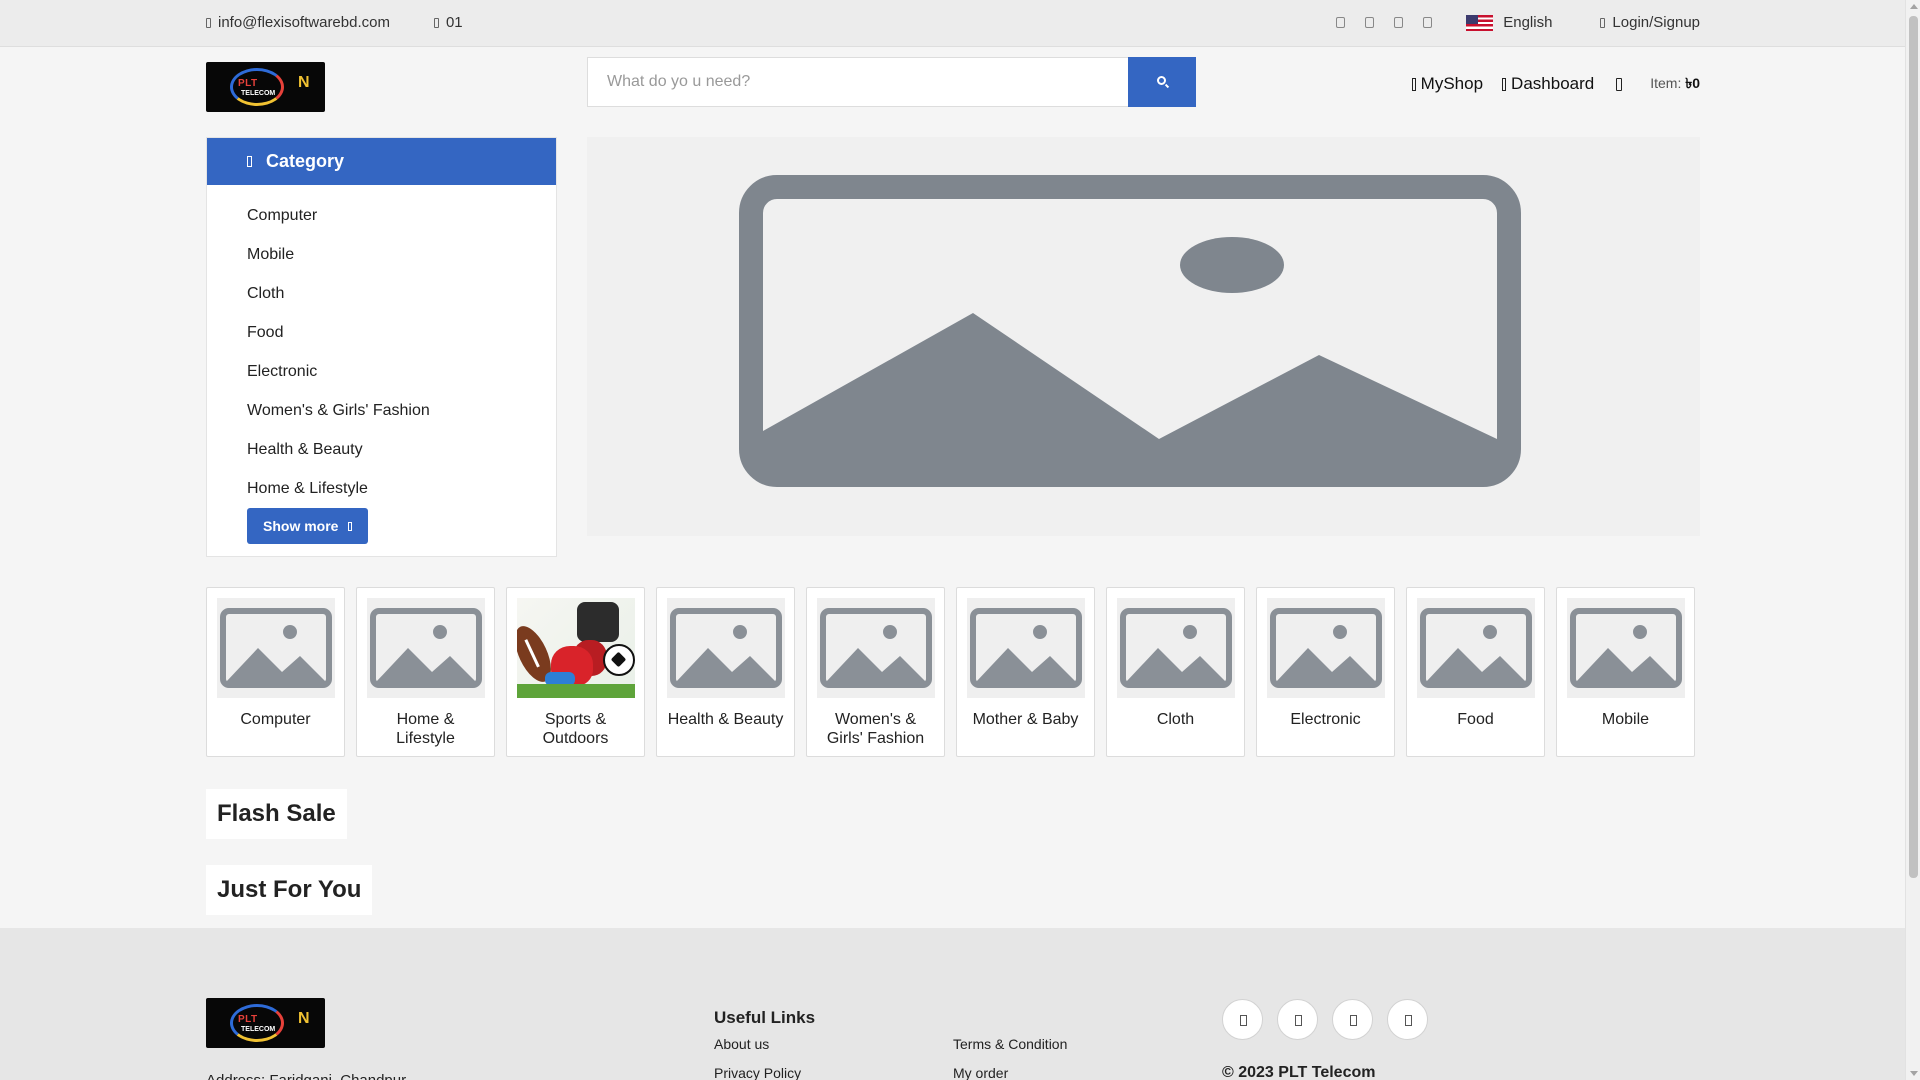 The height and width of the screenshot is (1080, 1920). What do you see at coordinates (381, 413) in the screenshot?
I see `category-item: Women's & Girls' Fashion` at bounding box center [381, 413].